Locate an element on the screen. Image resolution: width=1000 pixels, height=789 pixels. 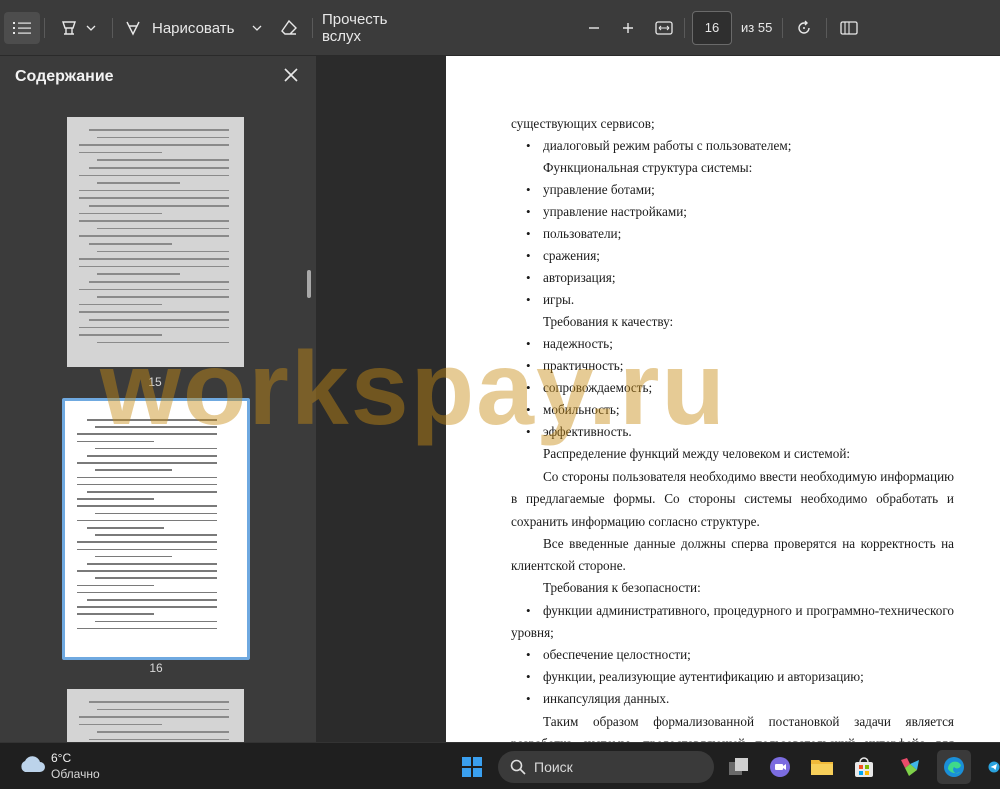
close-sidebar-button is located at coordinates (291, 75).